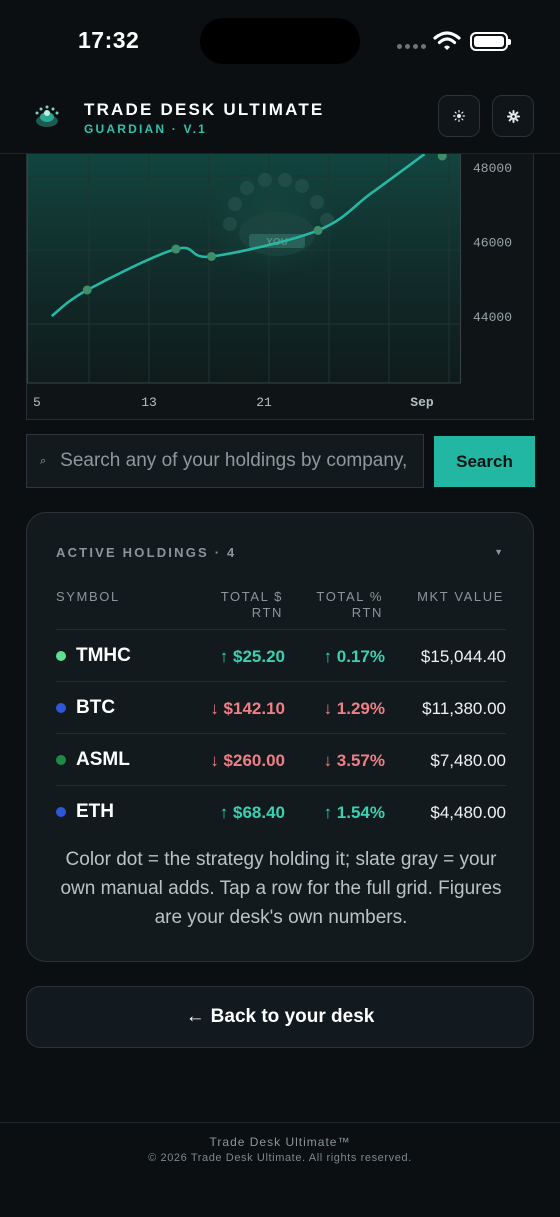 This screenshot has height=1217, width=560. I want to click on app-title: TRADE DESK ULTIMATE, so click(204, 109).